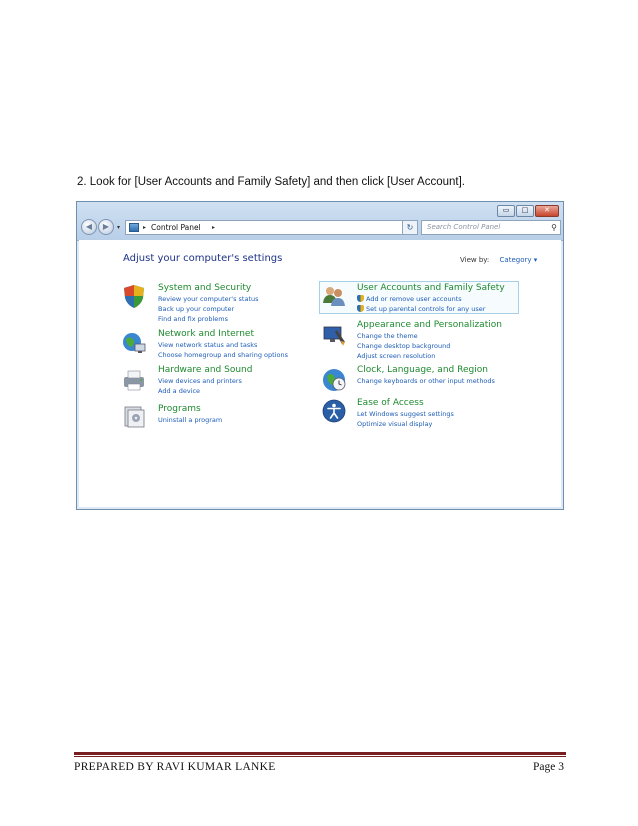 The width and height of the screenshot is (638, 826). I want to click on category-title: Programs, so click(190, 409).